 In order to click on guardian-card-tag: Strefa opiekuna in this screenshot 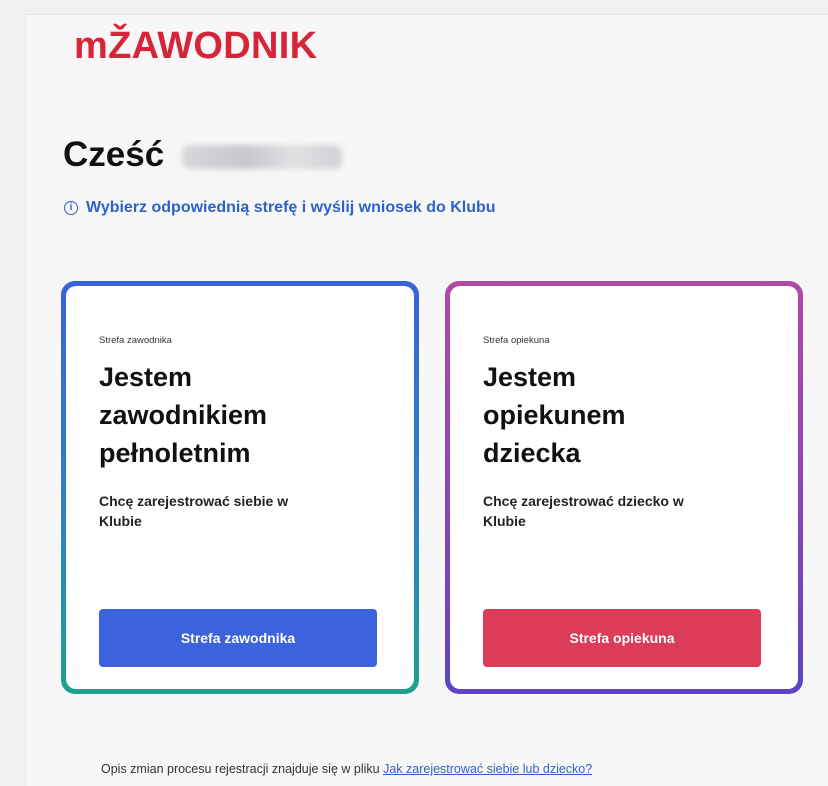, I will do `click(516, 340)`.